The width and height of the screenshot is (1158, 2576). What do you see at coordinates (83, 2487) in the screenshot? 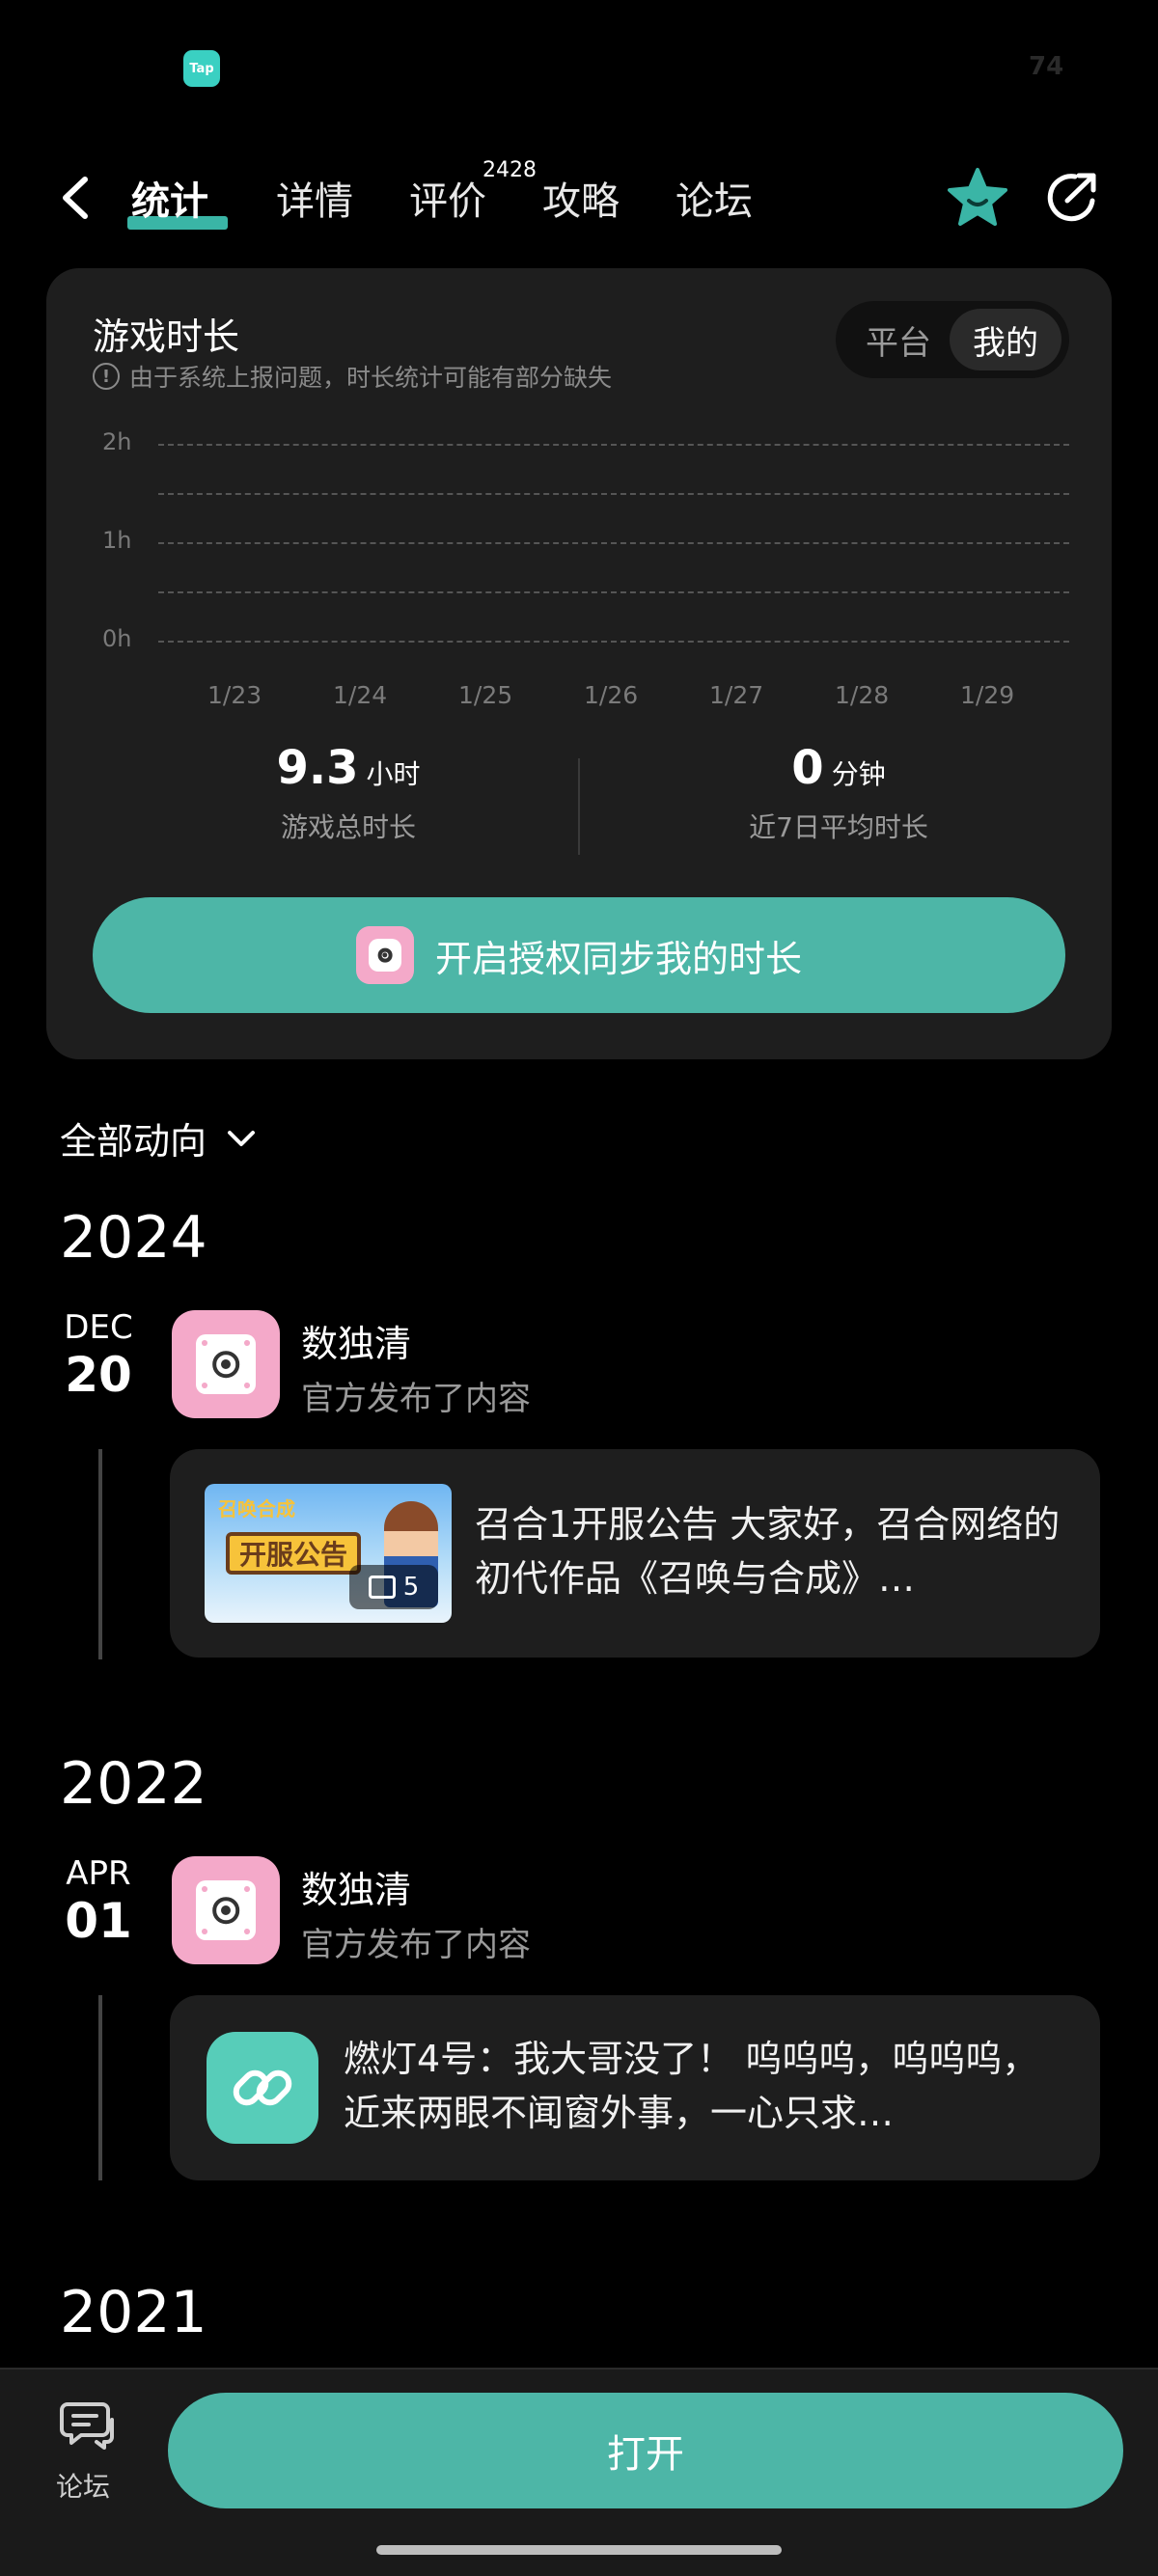
I see `forum-label: 论坛` at bounding box center [83, 2487].